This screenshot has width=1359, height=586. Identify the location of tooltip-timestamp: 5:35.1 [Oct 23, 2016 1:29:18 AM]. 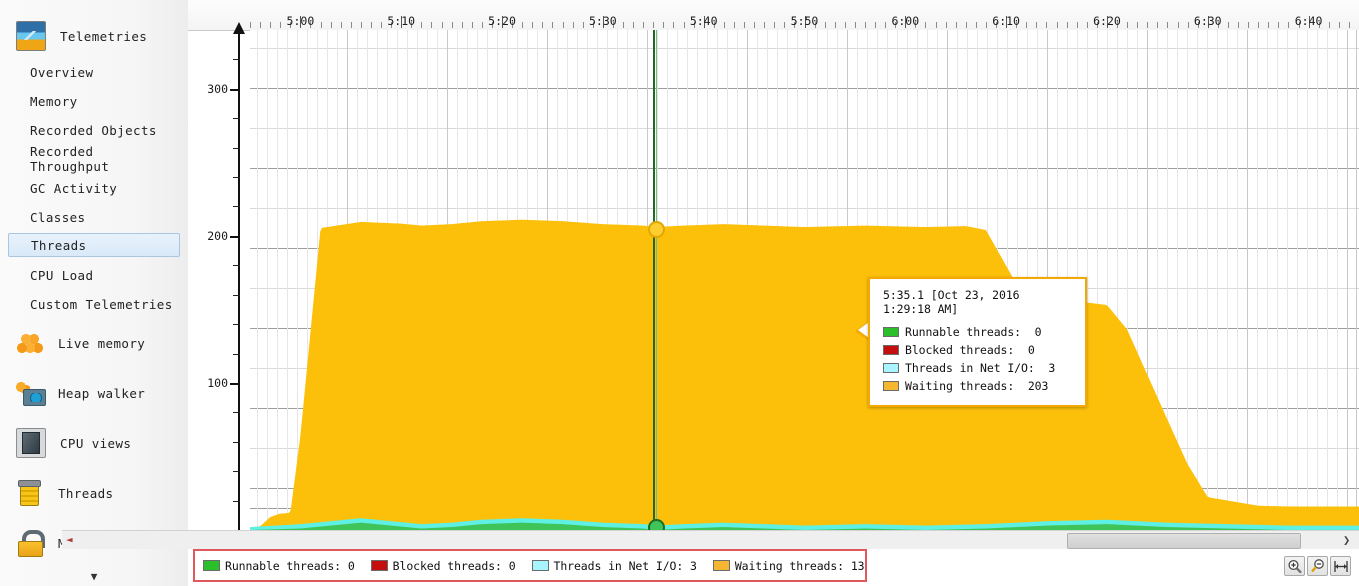
(951, 302).